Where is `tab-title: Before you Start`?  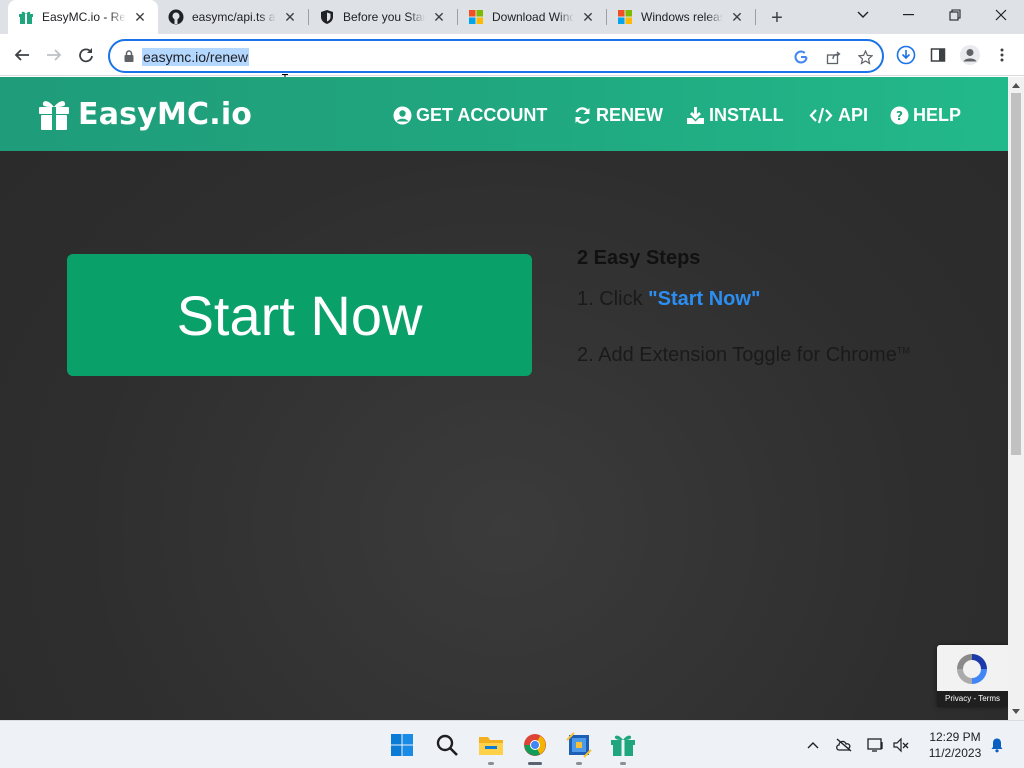 tab-title: Before you Start is located at coordinates (384, 17).